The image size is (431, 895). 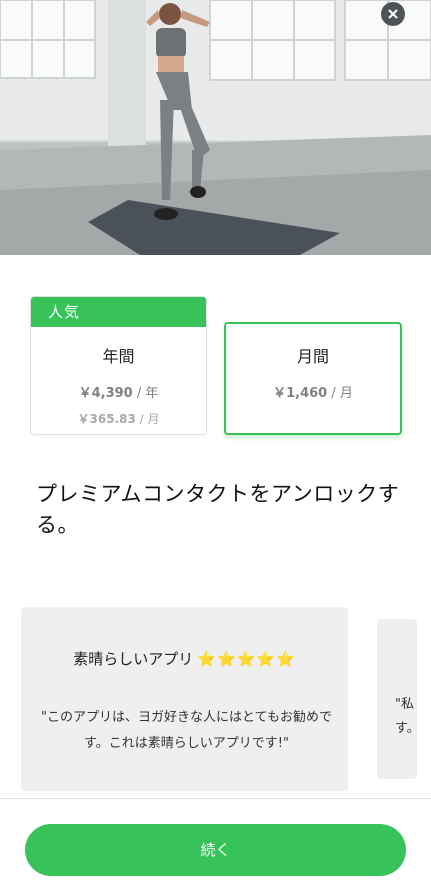 I want to click on plan-monthly-equivalent: ￥365.83 / 月, so click(x=118, y=418).